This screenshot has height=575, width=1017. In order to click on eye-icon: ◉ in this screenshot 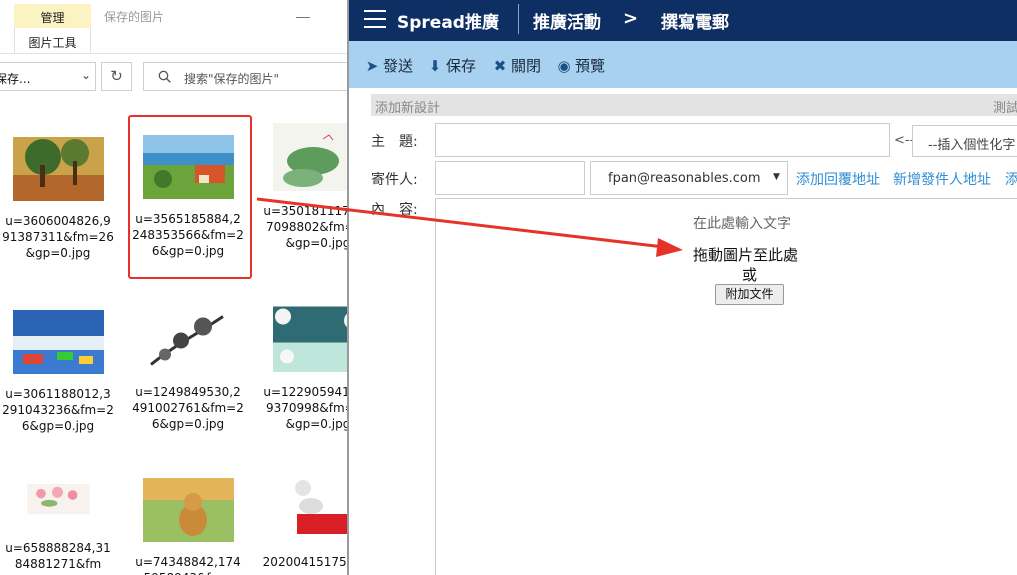, I will do `click(564, 65)`.